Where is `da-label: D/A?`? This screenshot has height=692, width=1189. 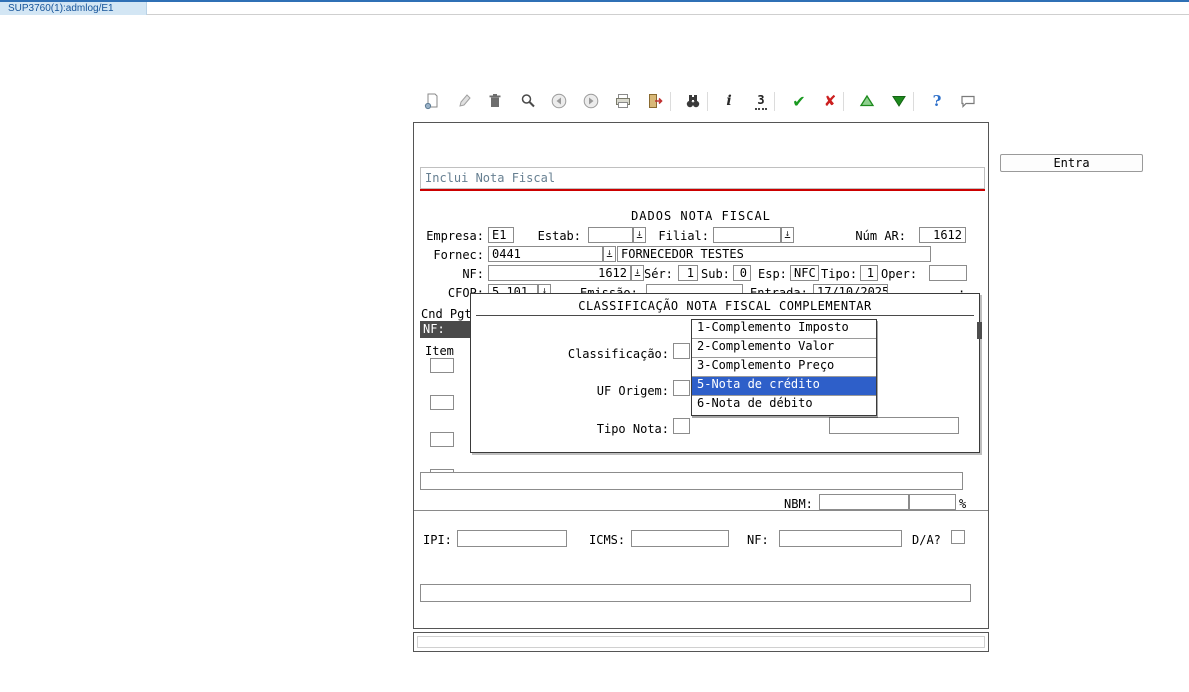
da-label: D/A? is located at coordinates (926, 540).